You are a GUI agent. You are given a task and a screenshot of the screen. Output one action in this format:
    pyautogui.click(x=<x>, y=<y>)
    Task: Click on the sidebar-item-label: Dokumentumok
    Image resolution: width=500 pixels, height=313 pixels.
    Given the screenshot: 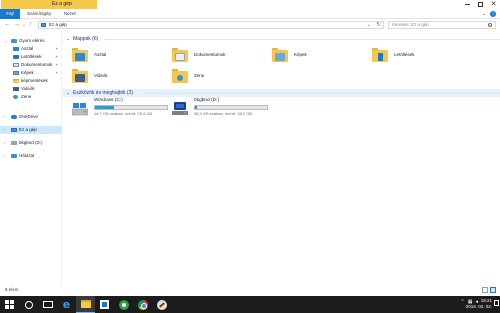 What is the action you would take?
    pyautogui.click(x=37, y=64)
    